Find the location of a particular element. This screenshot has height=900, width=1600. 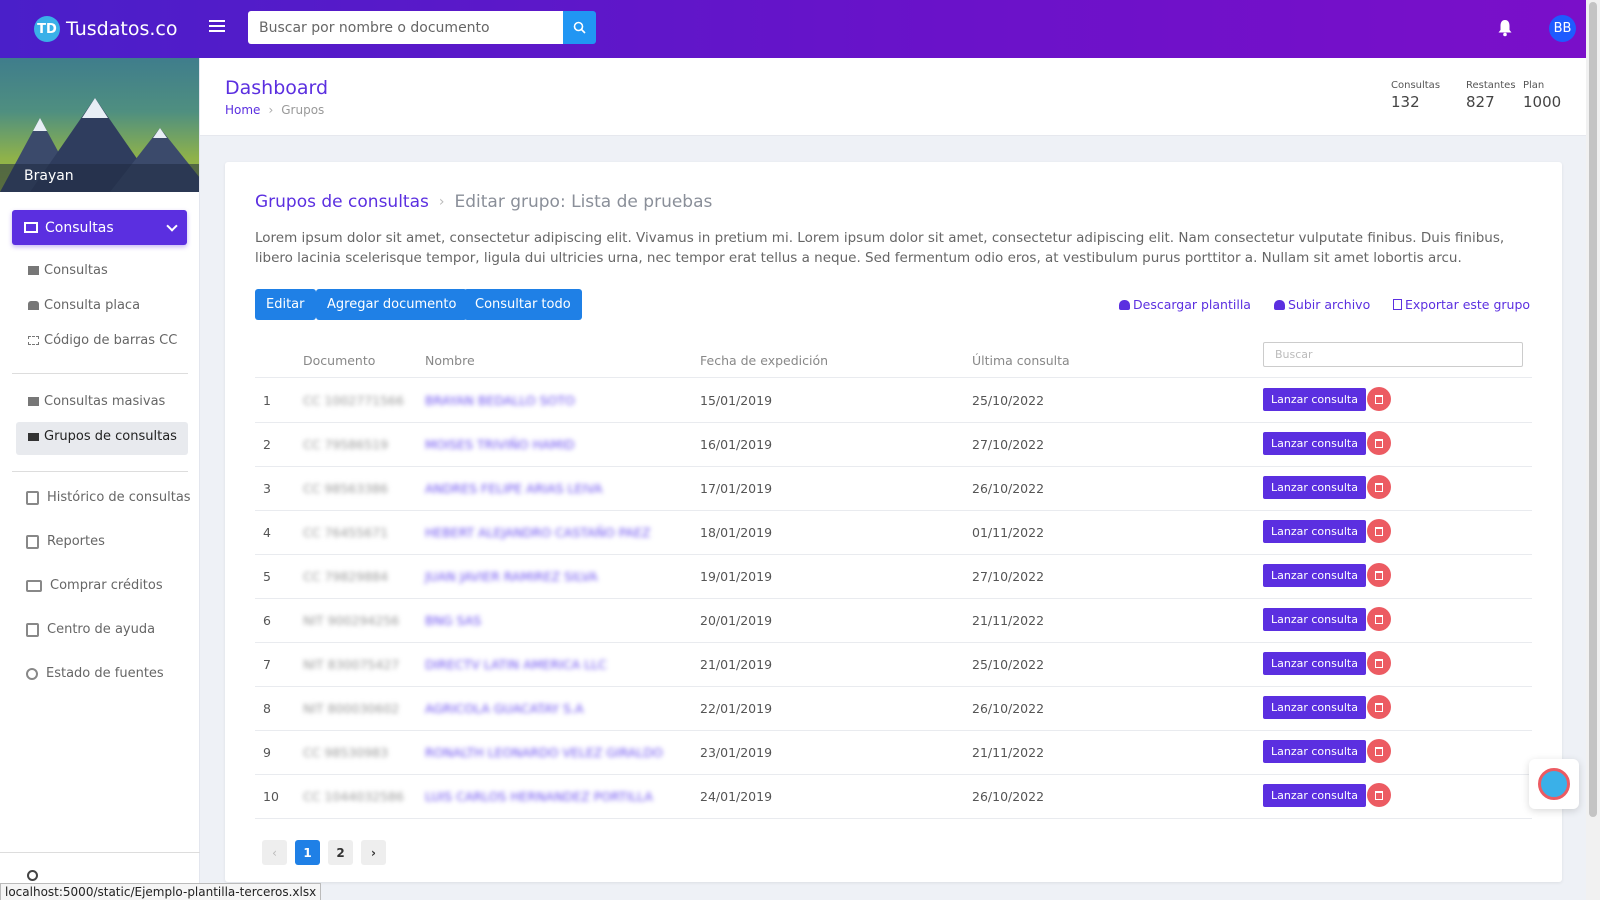

col-documento: Documento is located at coordinates (339, 360).